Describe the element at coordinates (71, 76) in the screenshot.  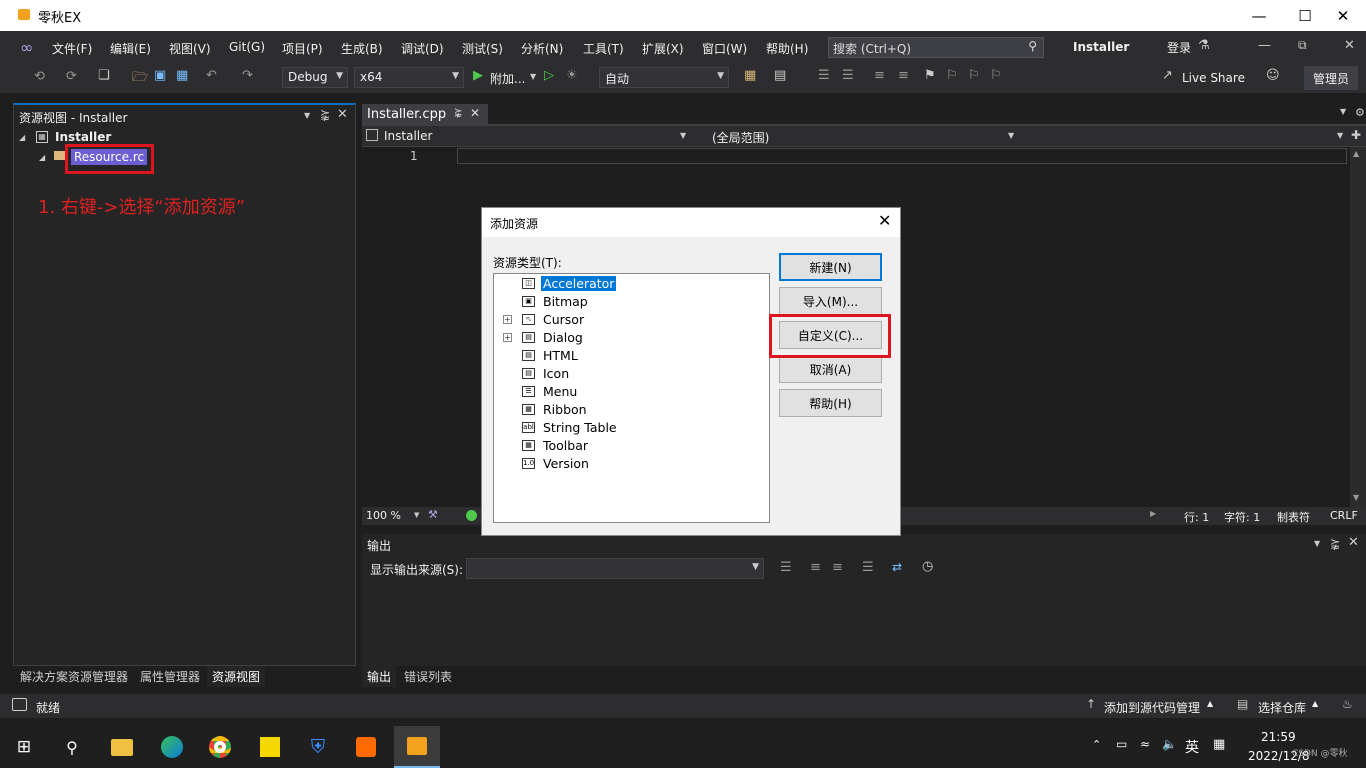
I see `forward-icon: ⟳` at that location.